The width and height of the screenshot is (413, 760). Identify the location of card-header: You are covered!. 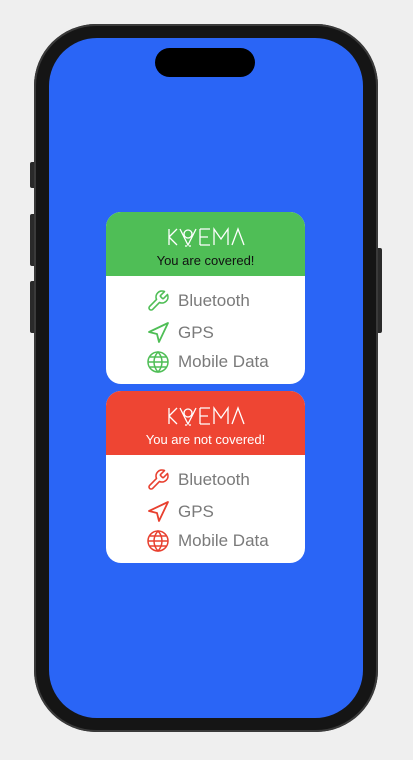
(205, 244).